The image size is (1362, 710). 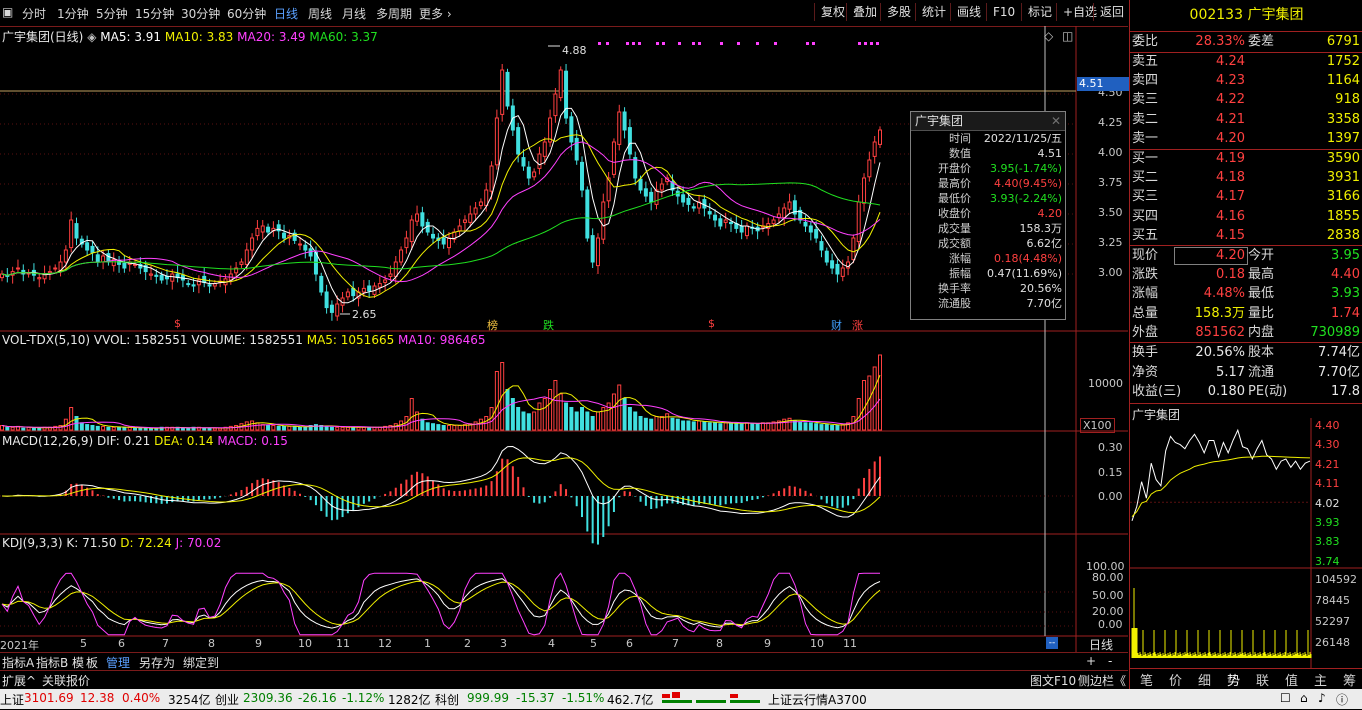 I want to click on orderbook-volume: 3166, so click(x=1343, y=197).